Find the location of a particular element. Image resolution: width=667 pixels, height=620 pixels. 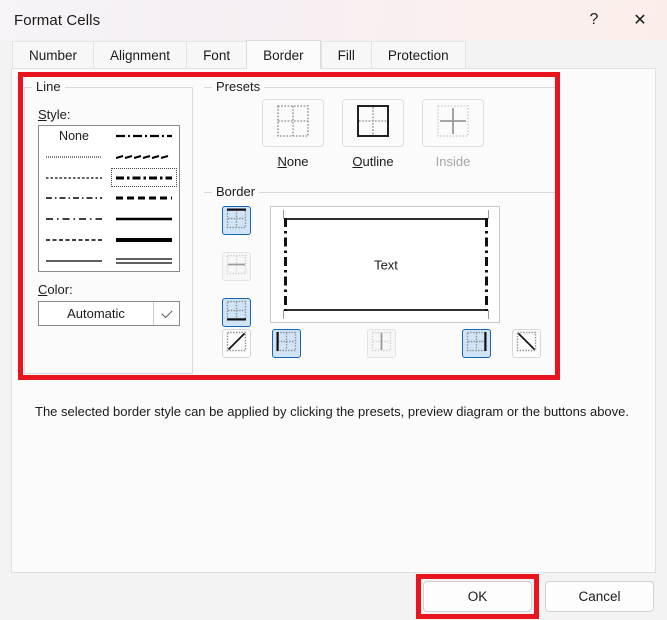

border-horizontal-middle-icon is located at coordinates (236, 267).